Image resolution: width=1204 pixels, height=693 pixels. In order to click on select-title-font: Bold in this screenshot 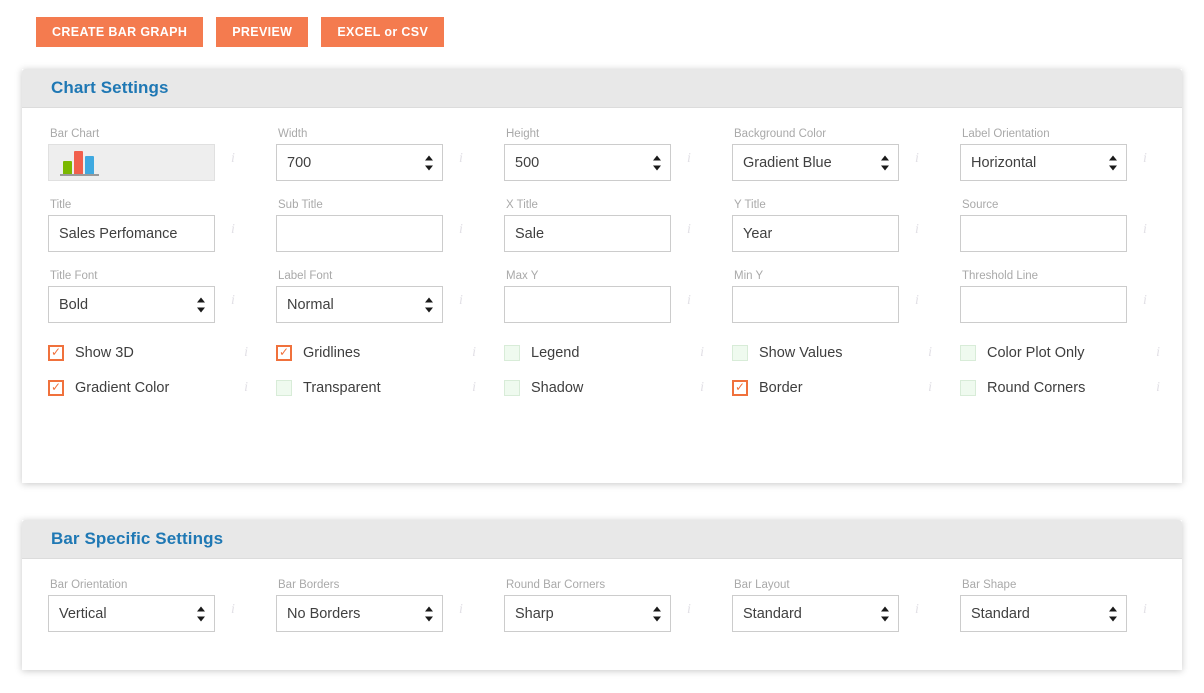, I will do `click(131, 304)`.